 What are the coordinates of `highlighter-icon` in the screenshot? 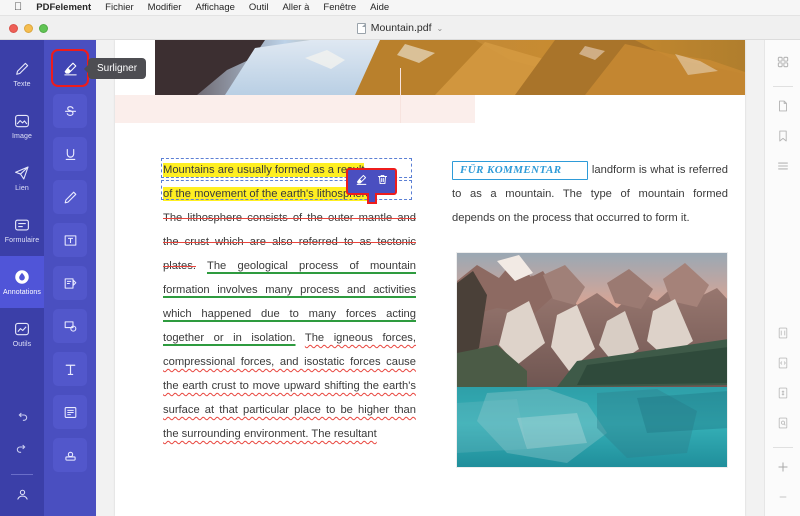 It's located at (70, 68).